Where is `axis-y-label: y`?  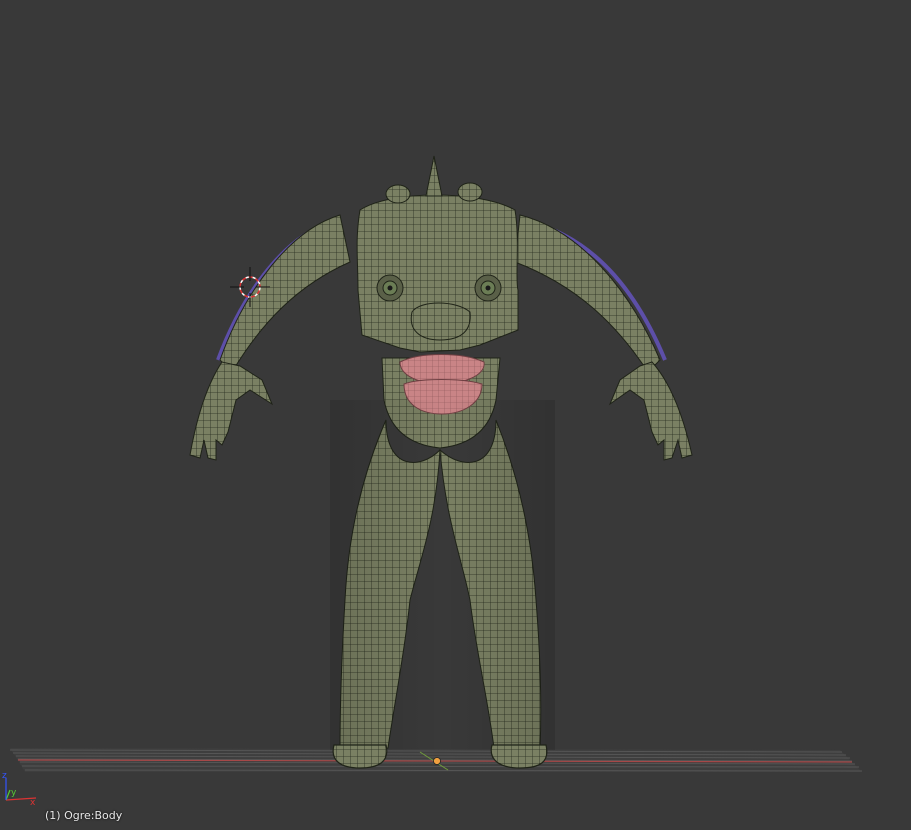
axis-y-label: y is located at coordinates (14, 793).